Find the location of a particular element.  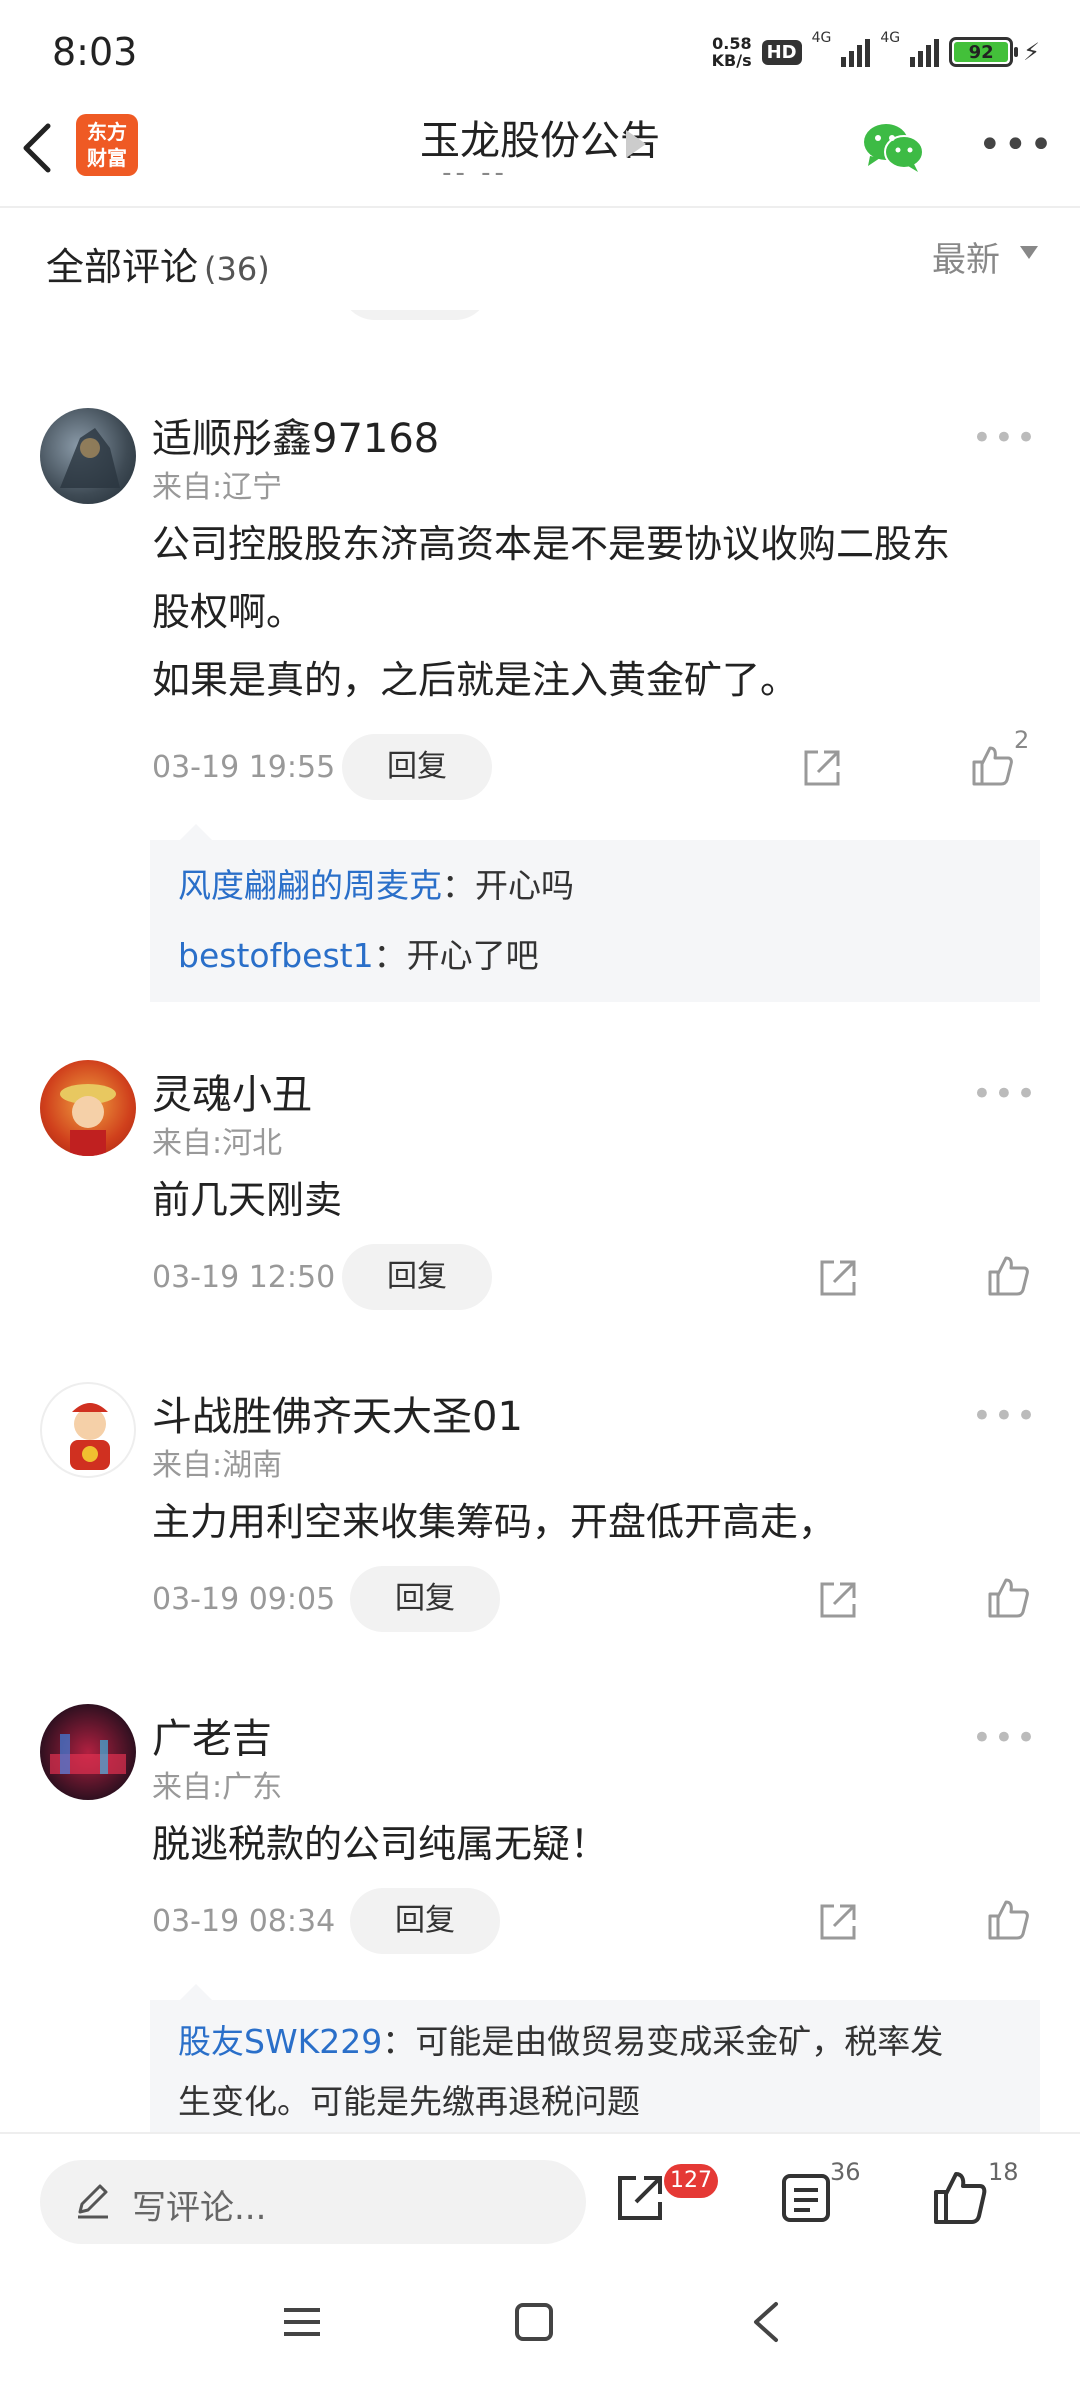

page-subtitle: -- -- is located at coordinates (475, 173).